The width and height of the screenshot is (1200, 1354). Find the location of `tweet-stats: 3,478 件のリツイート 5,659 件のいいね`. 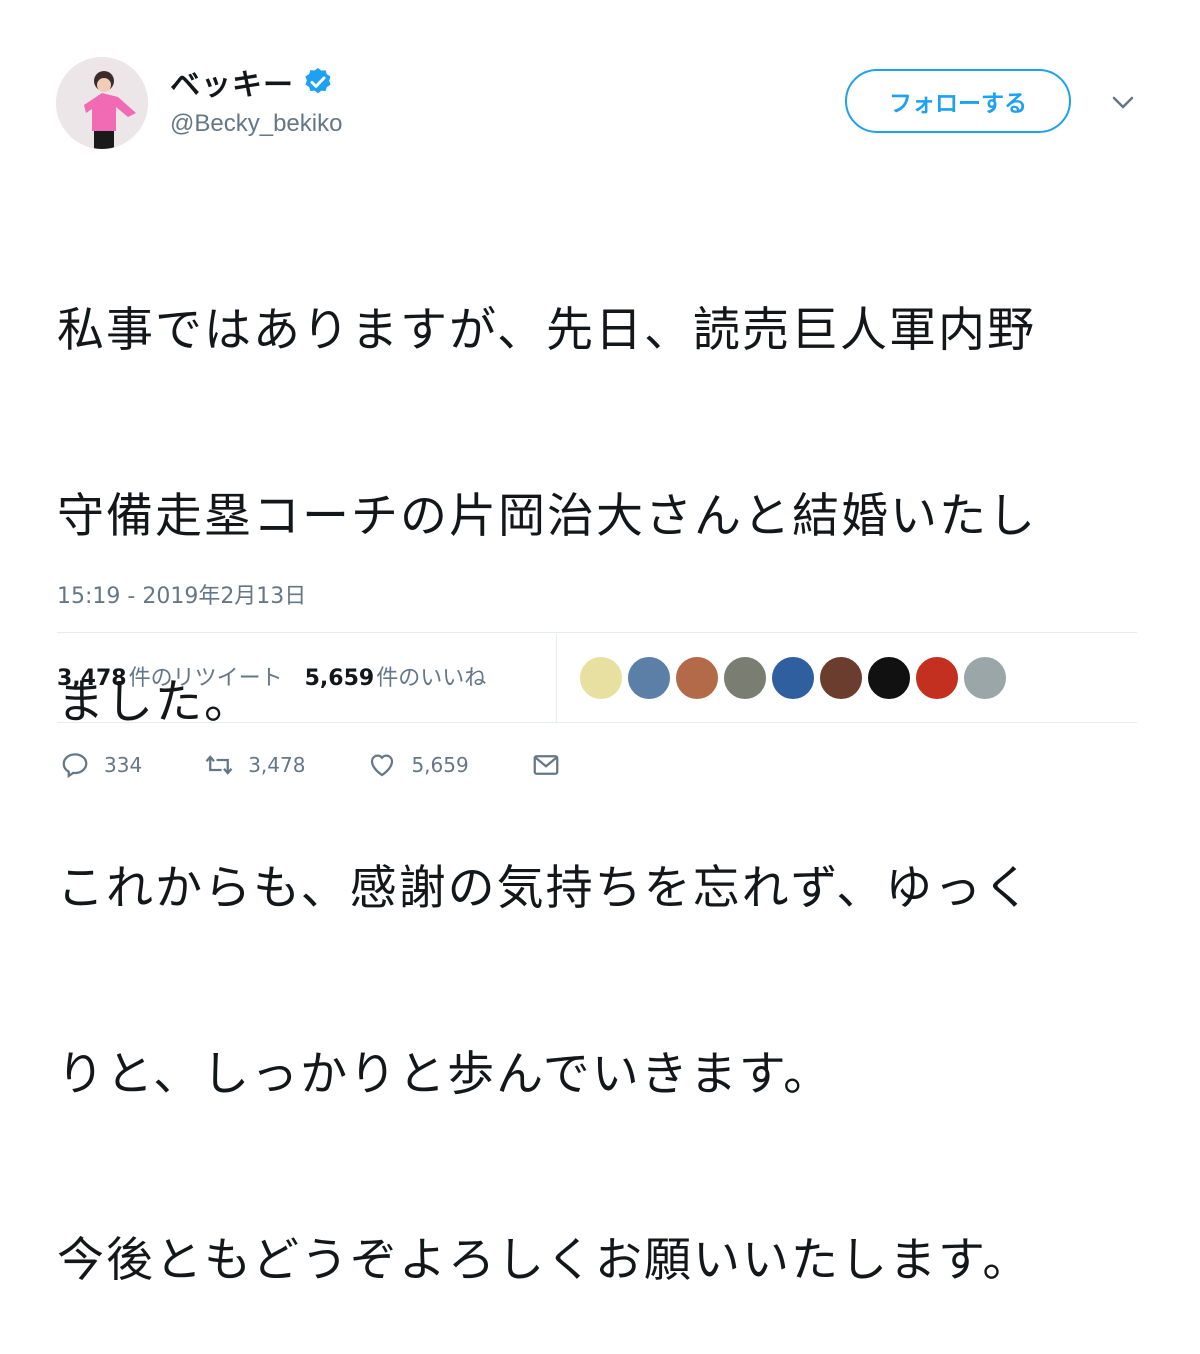

tweet-stats: 3,478 件のリツイート 5,659 件のいいね is located at coordinates (282, 676).